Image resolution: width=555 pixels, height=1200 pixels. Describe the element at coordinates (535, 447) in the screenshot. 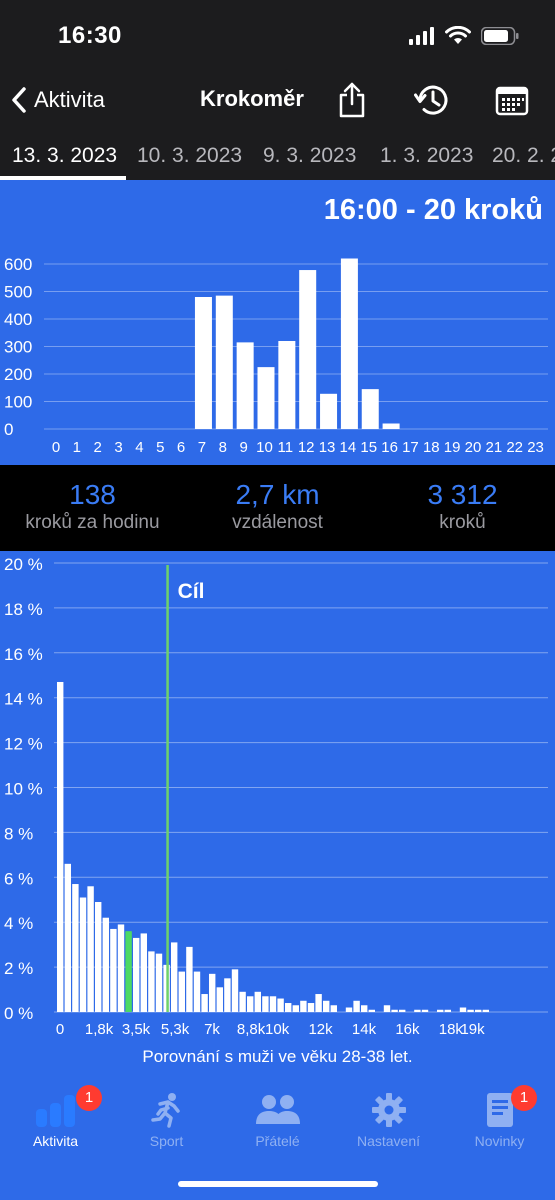

I see `hourly-x-tick-label: 23` at that location.